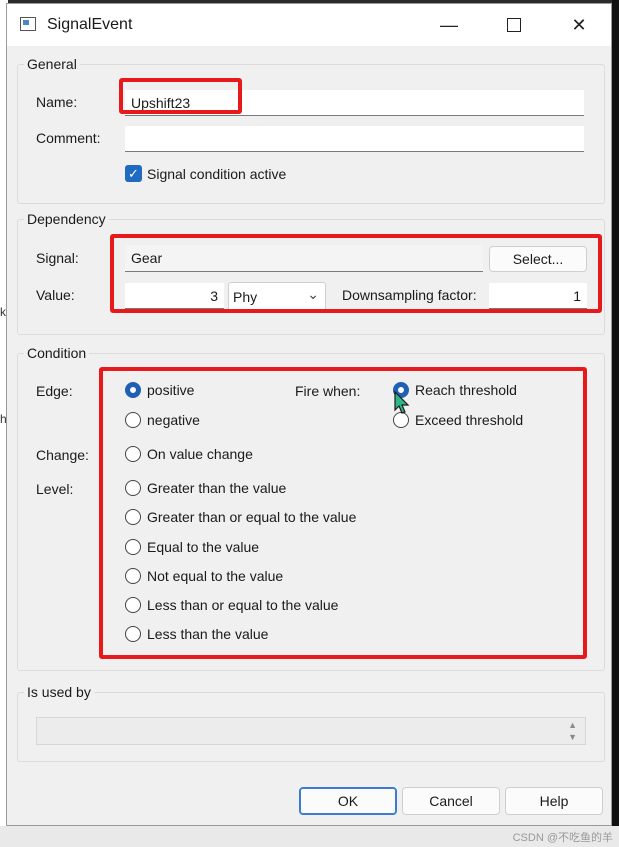 Image resolution: width=619 pixels, height=847 pixels. What do you see at coordinates (354, 103) in the screenshot?
I see `name-input` at bounding box center [354, 103].